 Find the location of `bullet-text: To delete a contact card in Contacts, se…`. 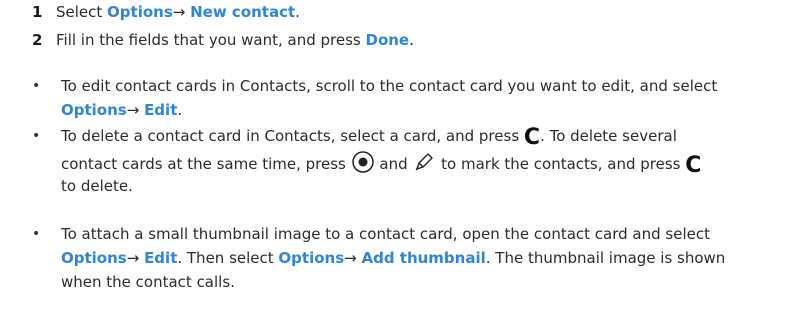

bullet-text: To delete a contact card in Contacts, se… is located at coordinates (292, 136).